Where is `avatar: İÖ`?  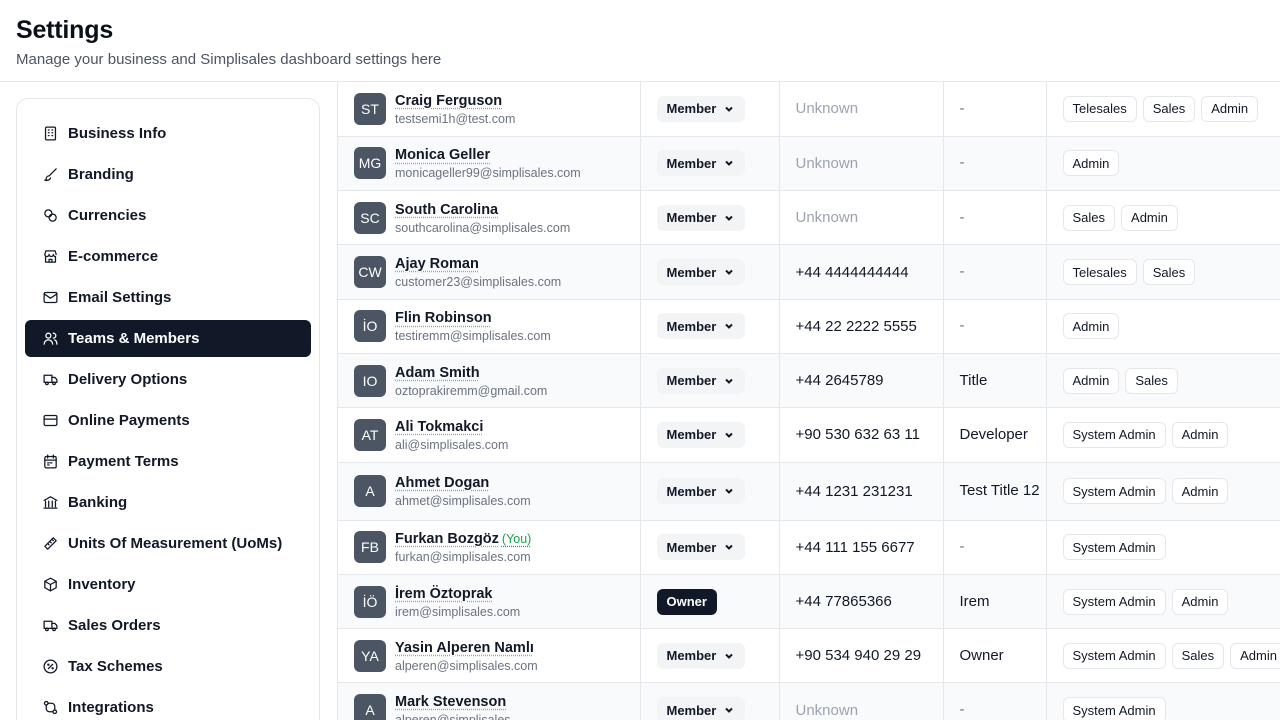 avatar: İÖ is located at coordinates (370, 601).